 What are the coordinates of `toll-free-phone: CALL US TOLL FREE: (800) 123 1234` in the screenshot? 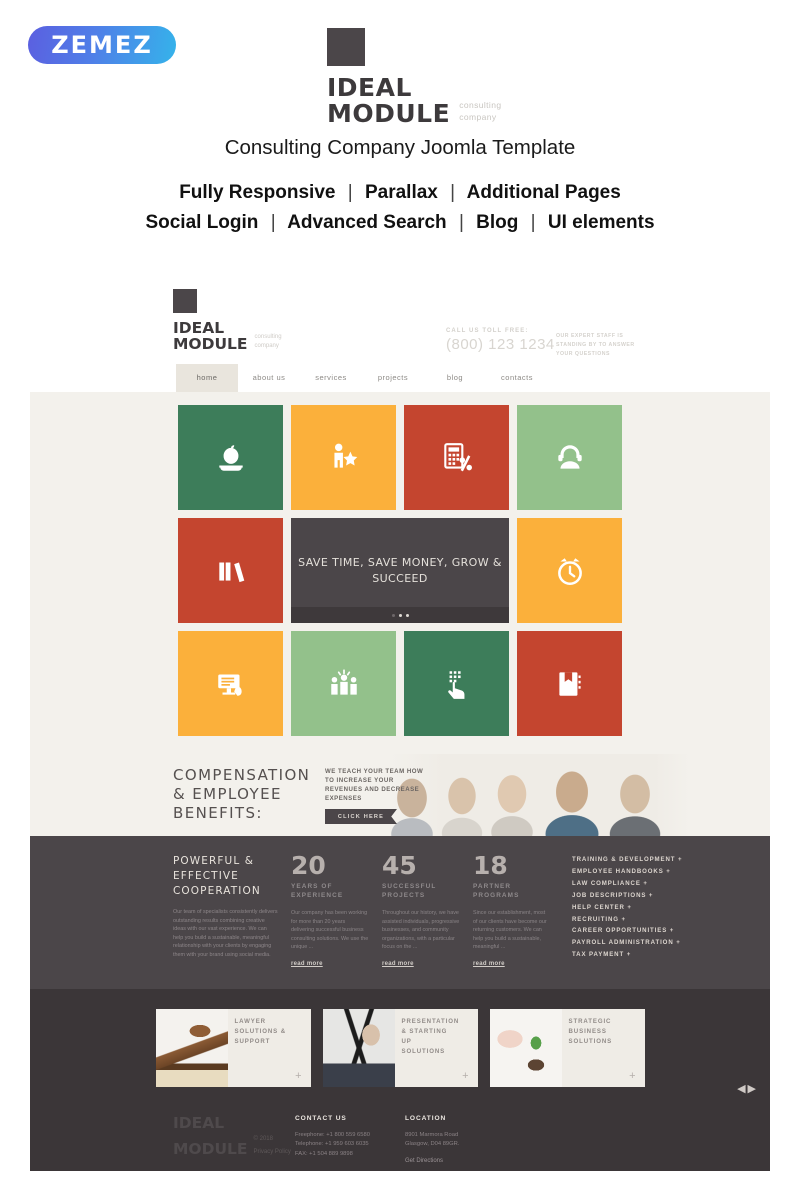 It's located at (500, 340).